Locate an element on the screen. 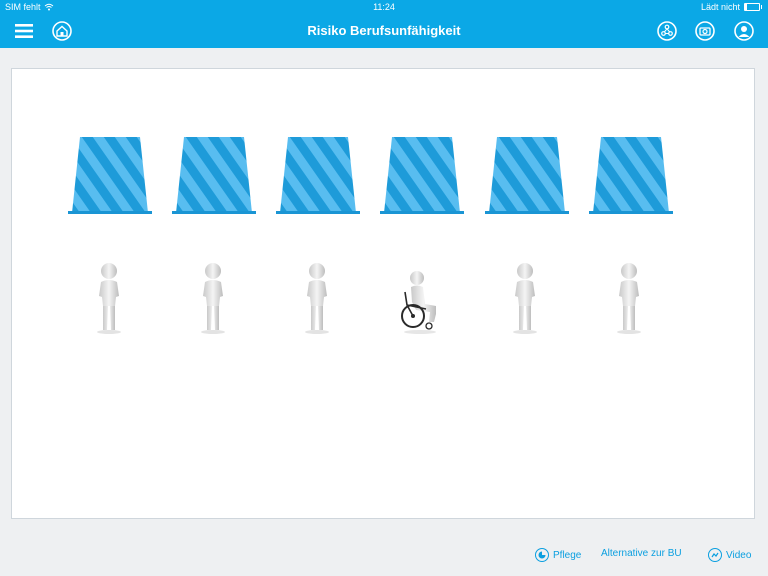  video-label: Video is located at coordinates (739, 555).